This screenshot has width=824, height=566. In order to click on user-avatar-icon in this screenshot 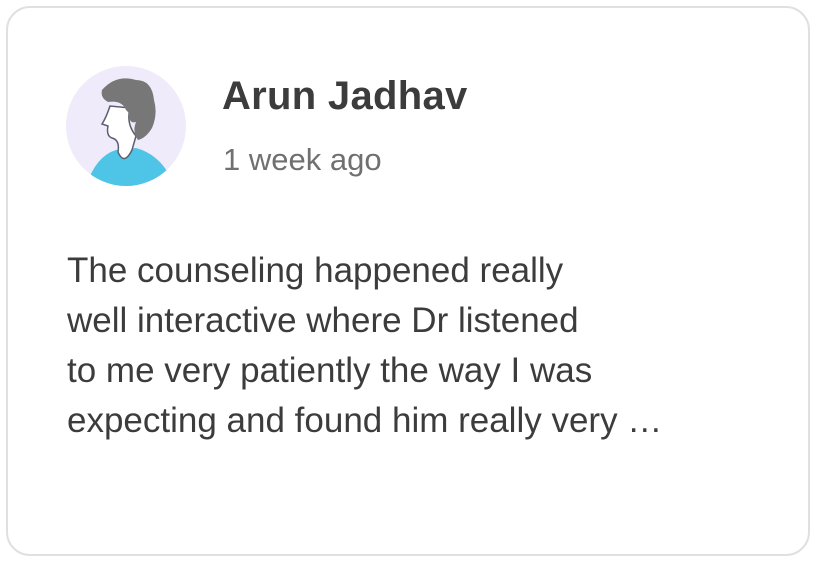, I will do `click(126, 126)`.